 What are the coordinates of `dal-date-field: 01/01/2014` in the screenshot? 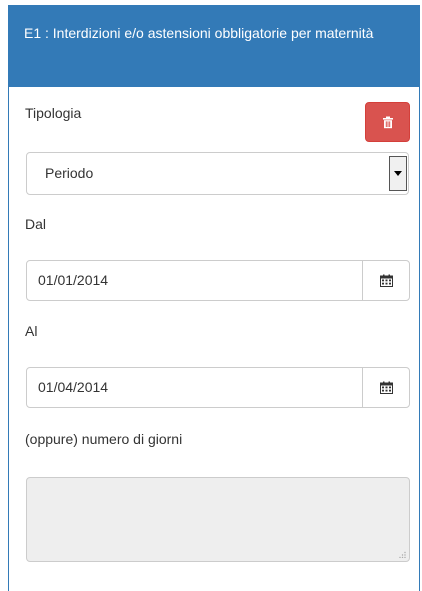 It's located at (218, 280).